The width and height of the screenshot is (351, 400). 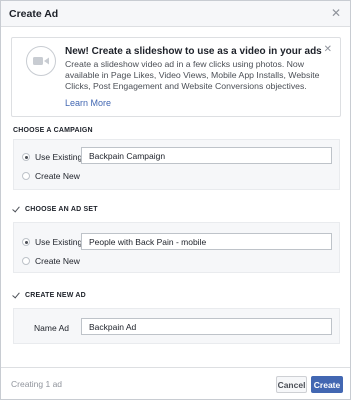 I want to click on ad-set-section-title: CHOOSE AN AD SET, so click(x=61, y=209).